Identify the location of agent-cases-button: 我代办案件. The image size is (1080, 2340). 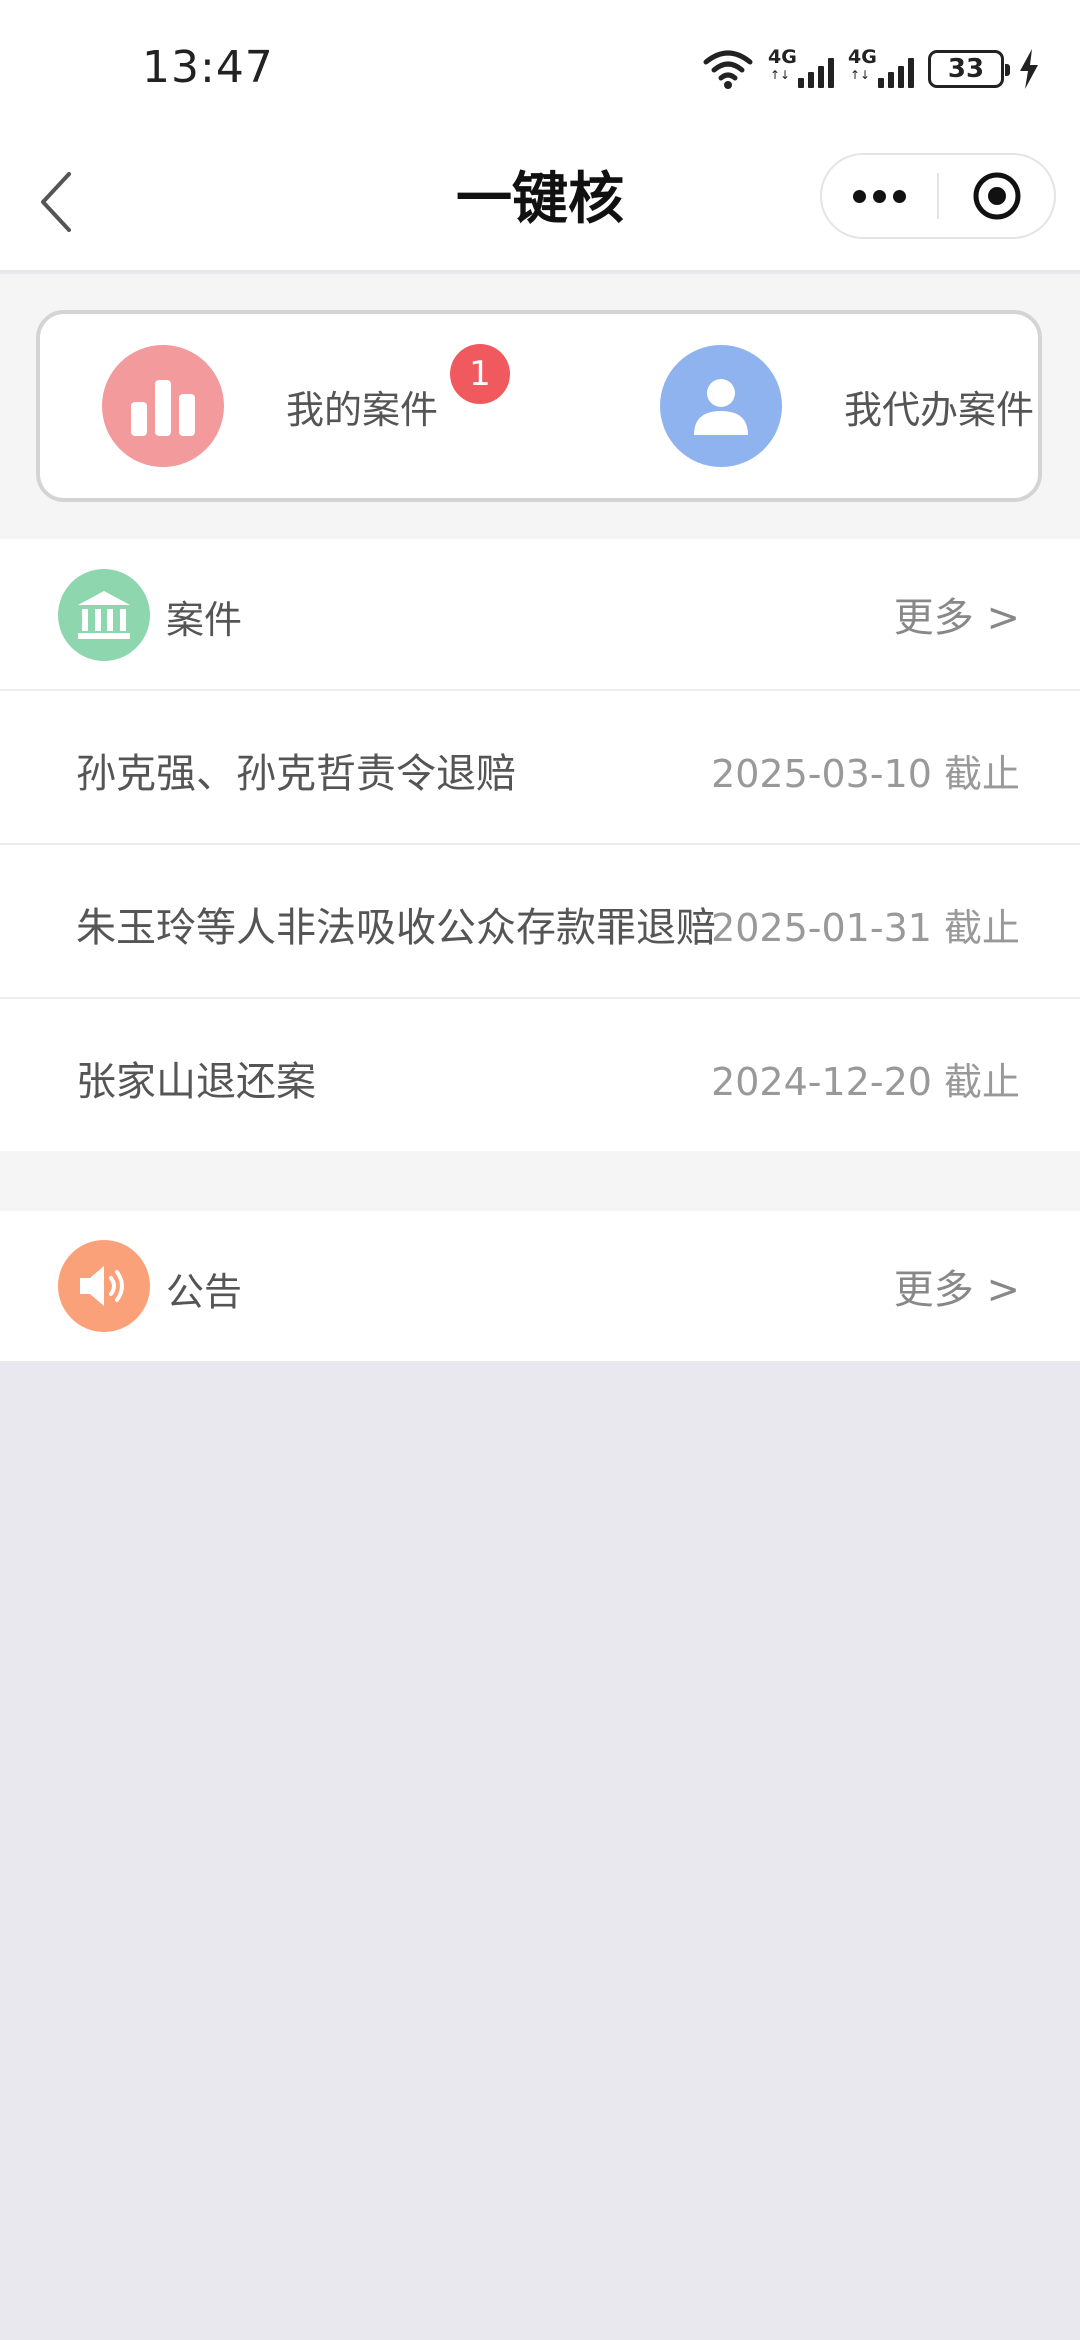
(847, 406).